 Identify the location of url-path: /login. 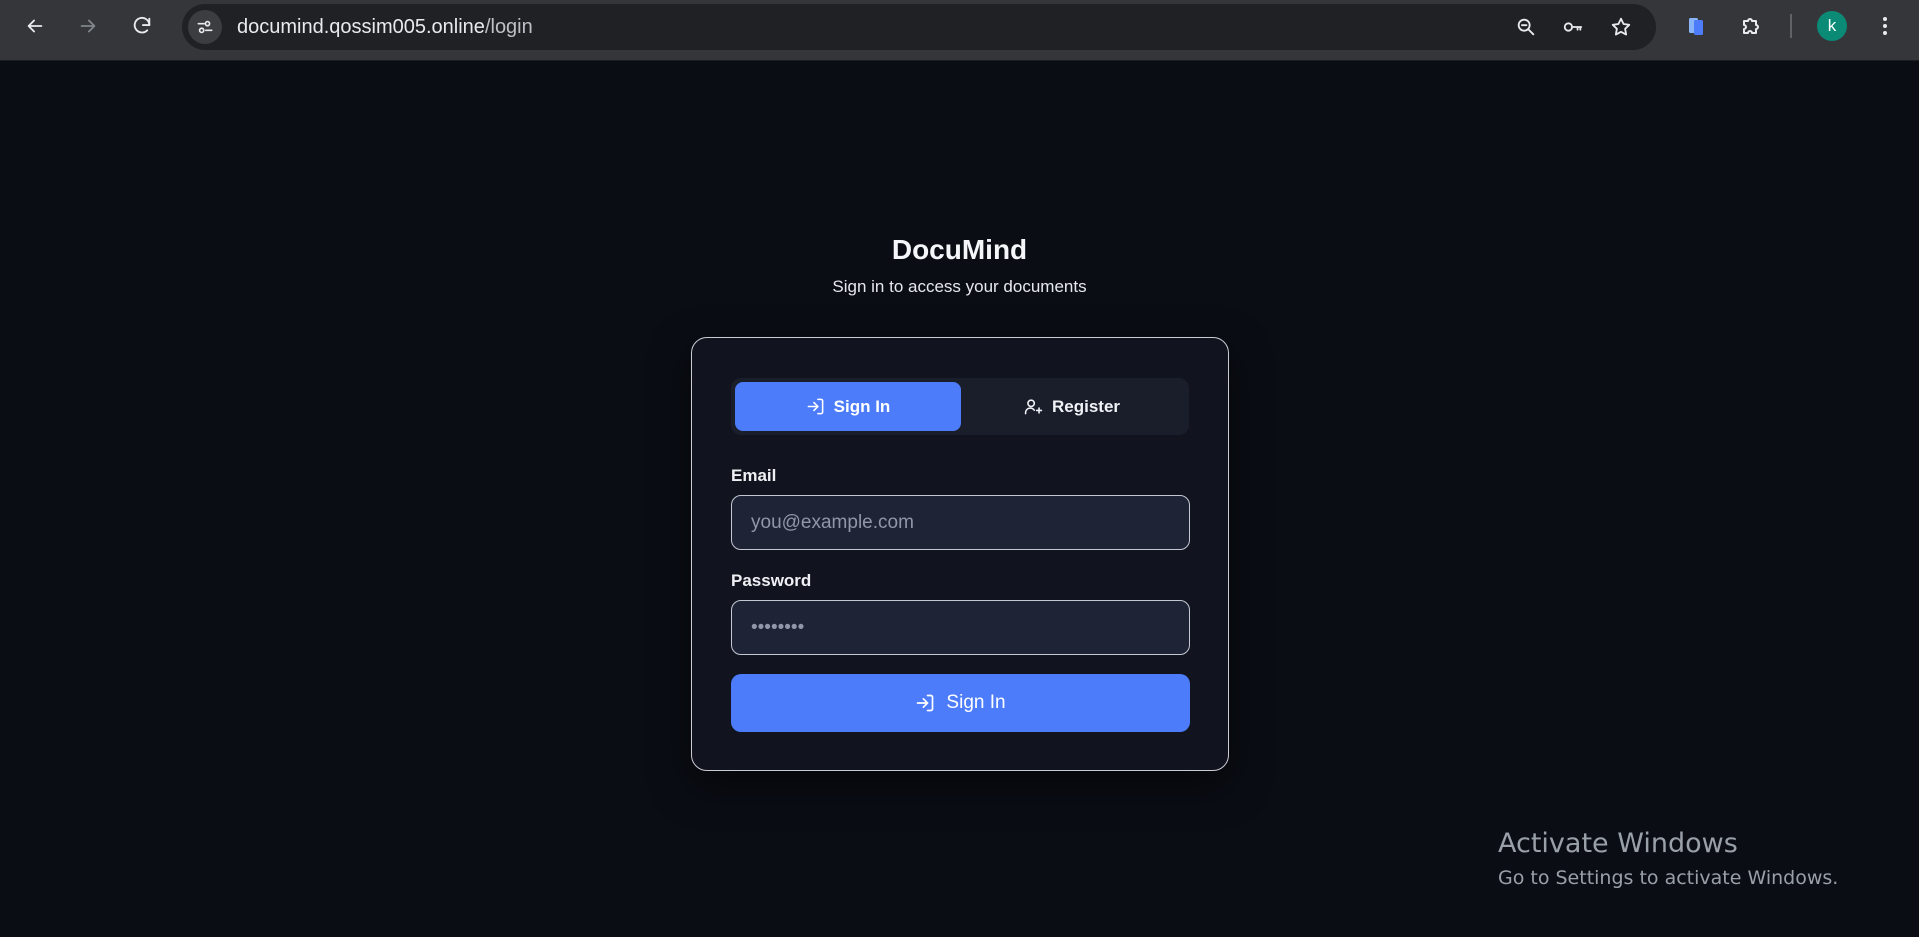
(508, 27).